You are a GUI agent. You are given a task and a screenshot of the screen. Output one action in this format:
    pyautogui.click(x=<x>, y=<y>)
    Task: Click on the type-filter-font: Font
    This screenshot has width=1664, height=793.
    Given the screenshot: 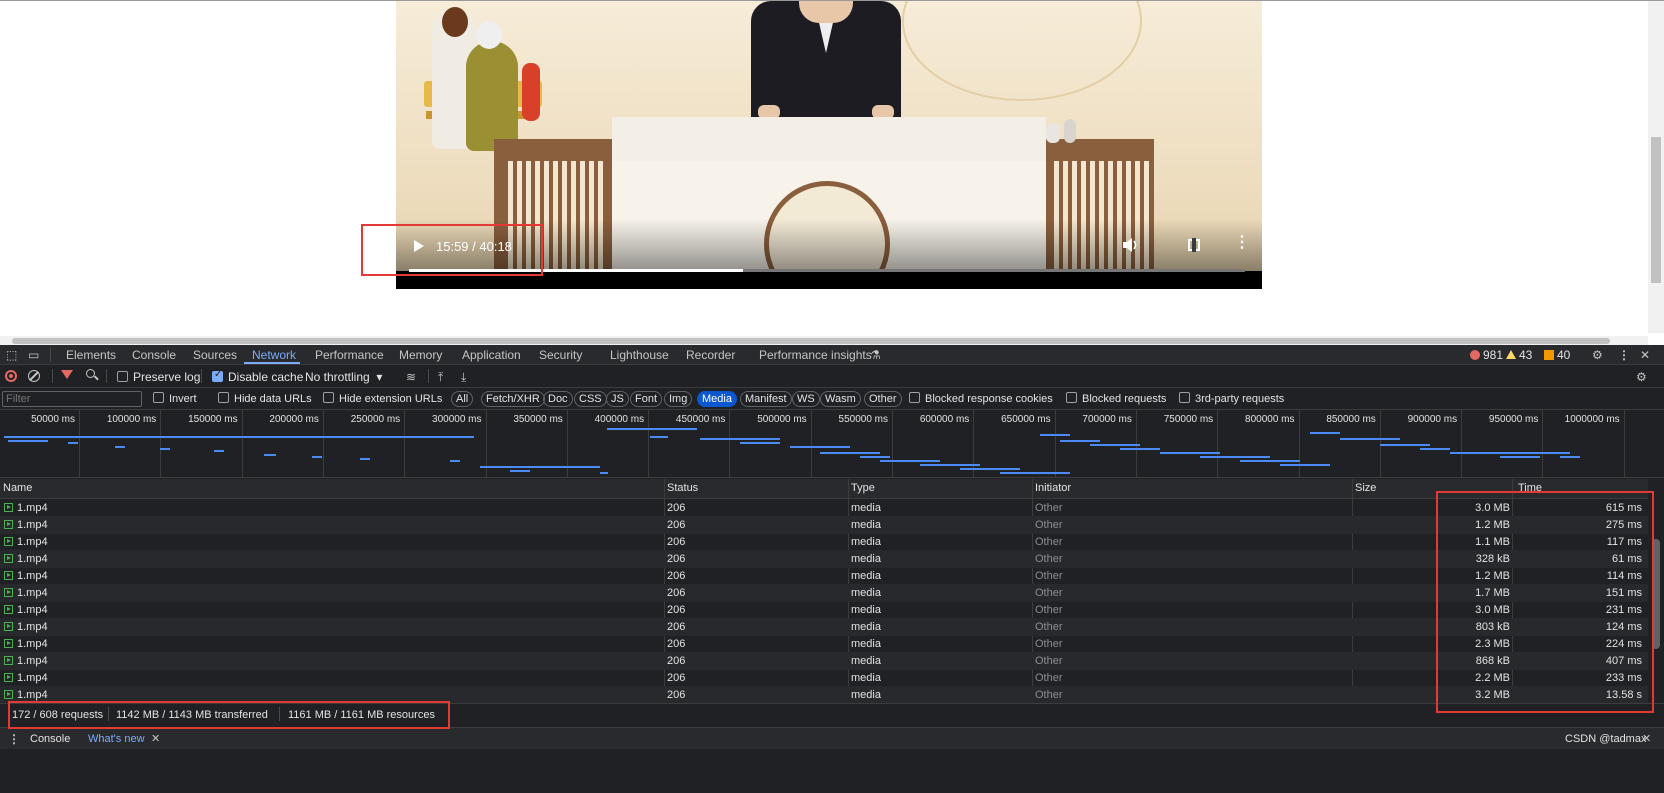 What is the action you would take?
    pyautogui.click(x=646, y=399)
    